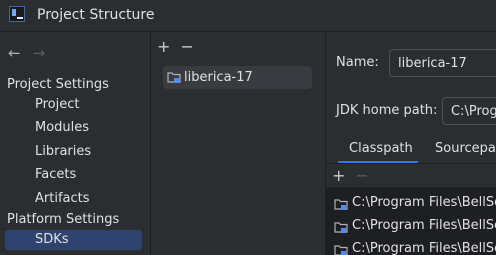  I want to click on tabs-divider, so click(411, 163).